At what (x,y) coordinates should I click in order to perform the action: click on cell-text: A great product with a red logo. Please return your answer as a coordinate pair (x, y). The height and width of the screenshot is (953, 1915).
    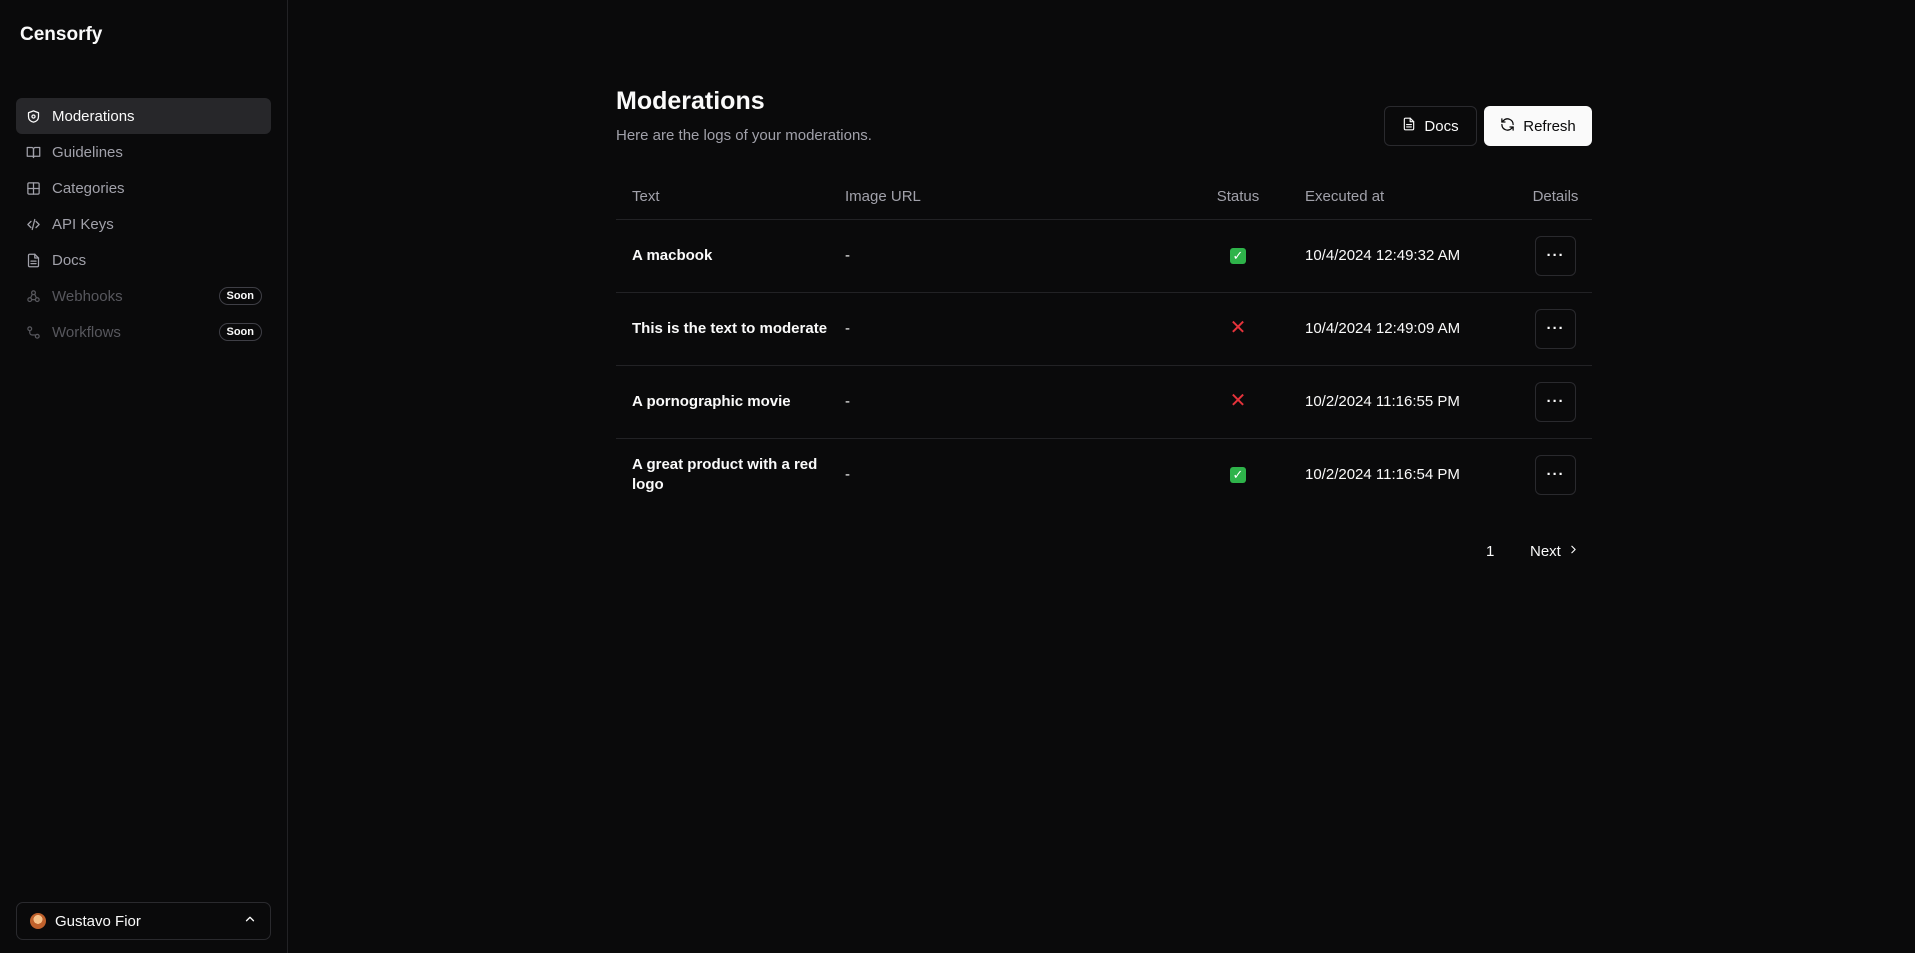
    Looking at the image, I should click on (725, 474).